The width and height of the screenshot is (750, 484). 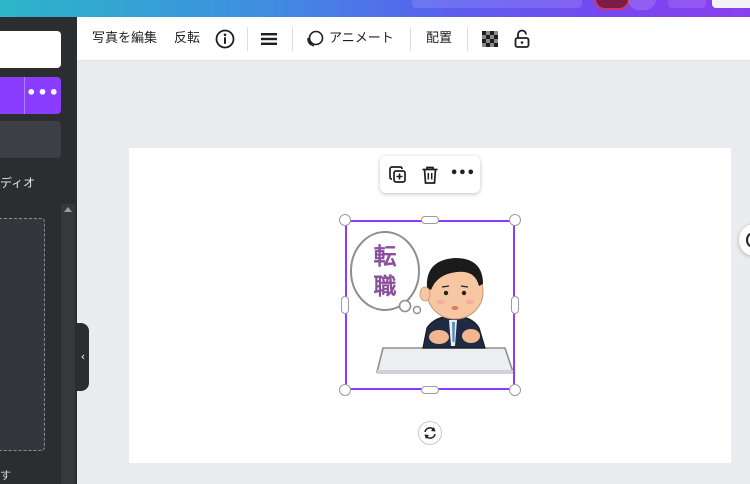 I want to click on element-context-toolbar: •••, so click(x=430, y=174).